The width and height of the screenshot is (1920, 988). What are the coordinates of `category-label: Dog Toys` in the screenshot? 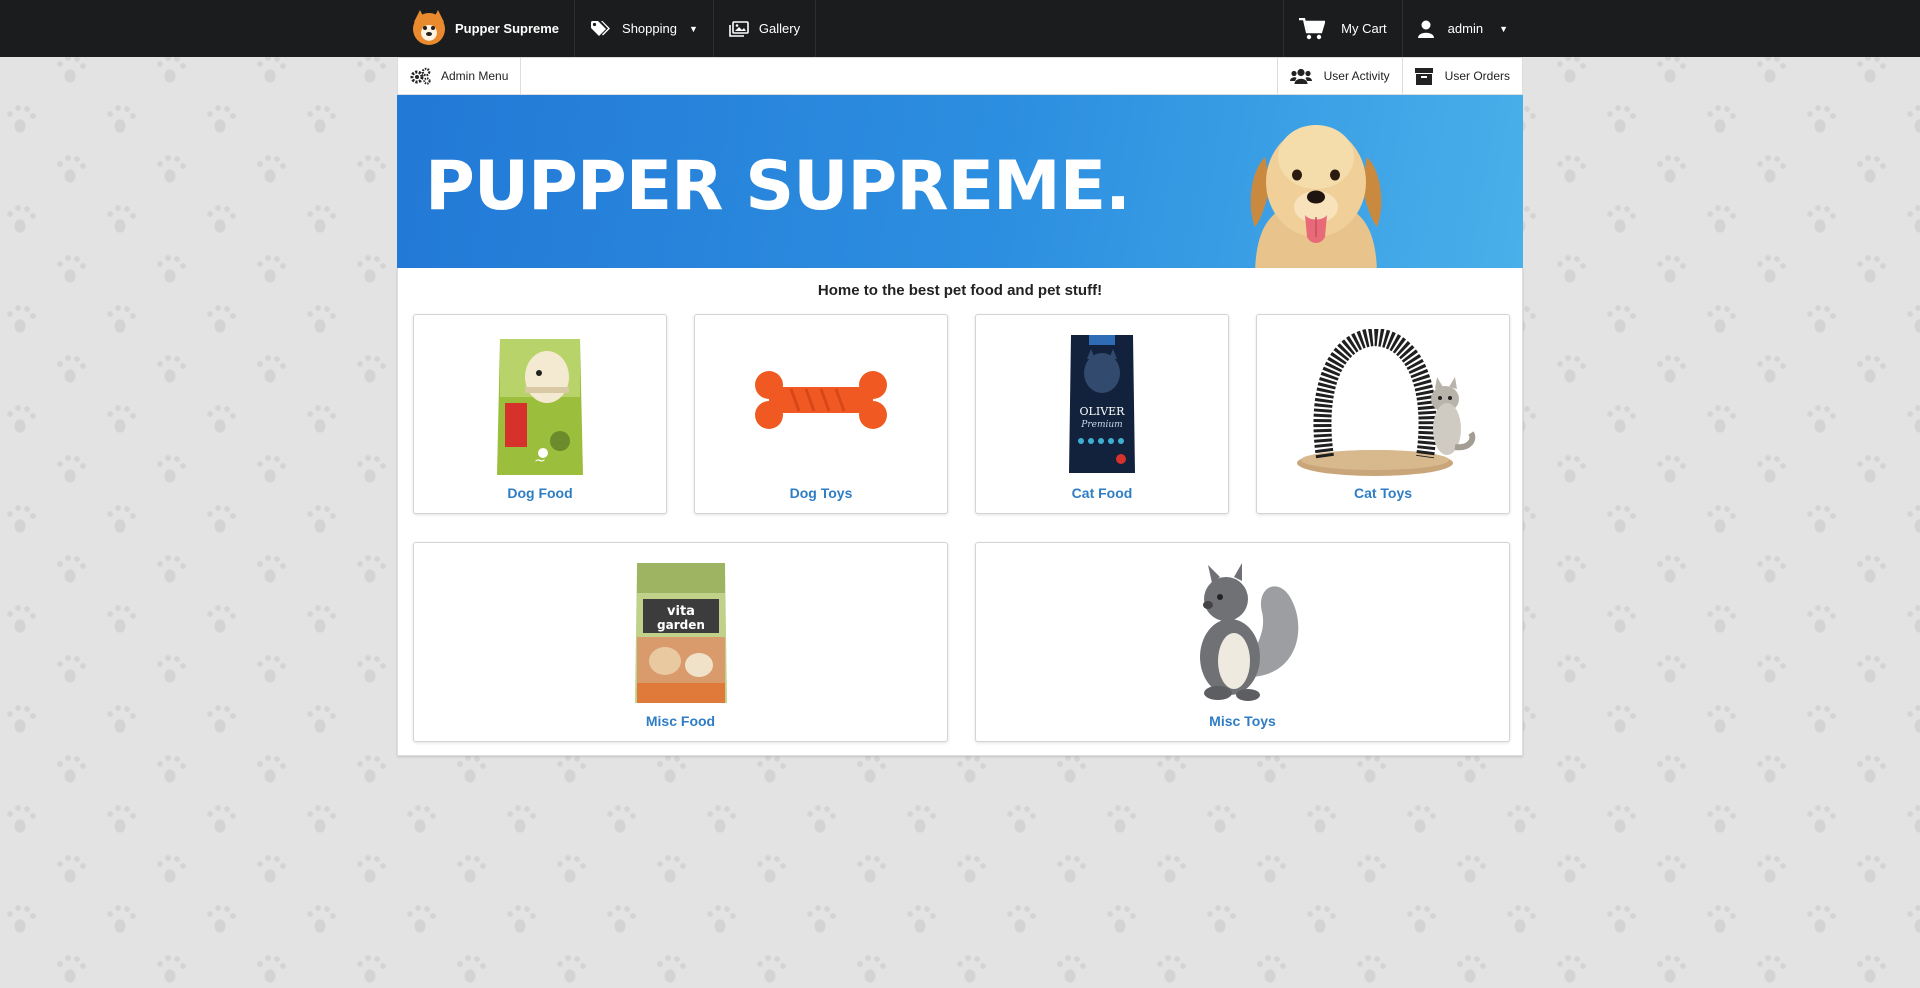 It's located at (821, 493).